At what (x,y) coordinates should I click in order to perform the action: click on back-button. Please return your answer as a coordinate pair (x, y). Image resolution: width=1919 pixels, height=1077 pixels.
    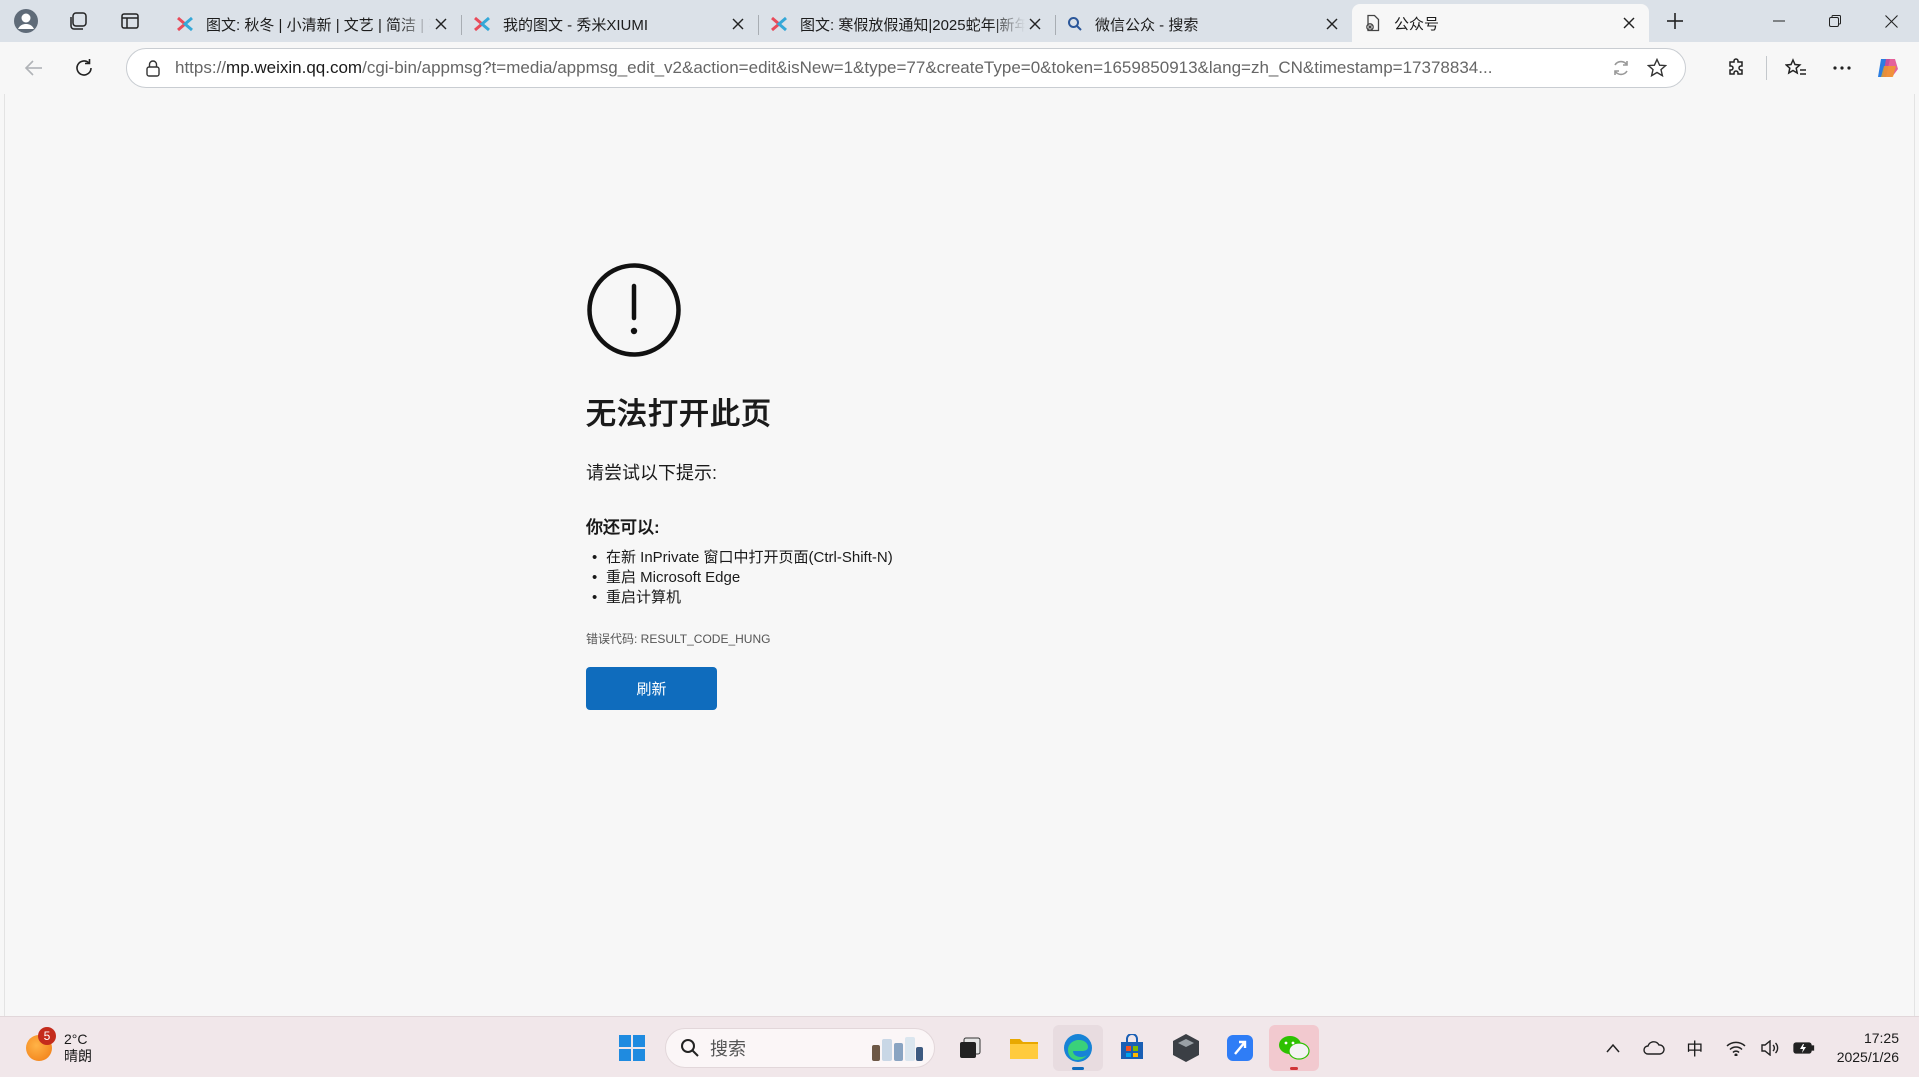
    Looking at the image, I should click on (34, 68).